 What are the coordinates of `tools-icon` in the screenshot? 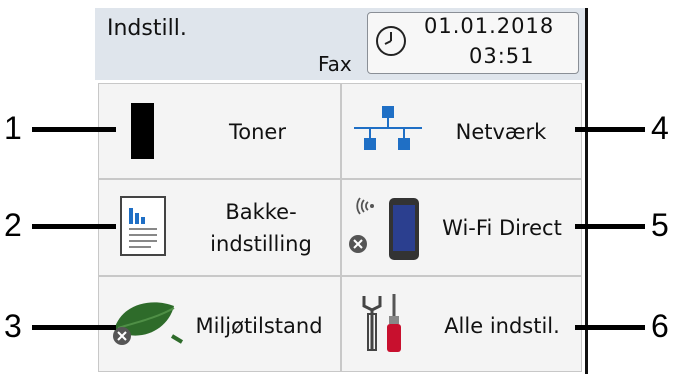 It's located at (381, 323).